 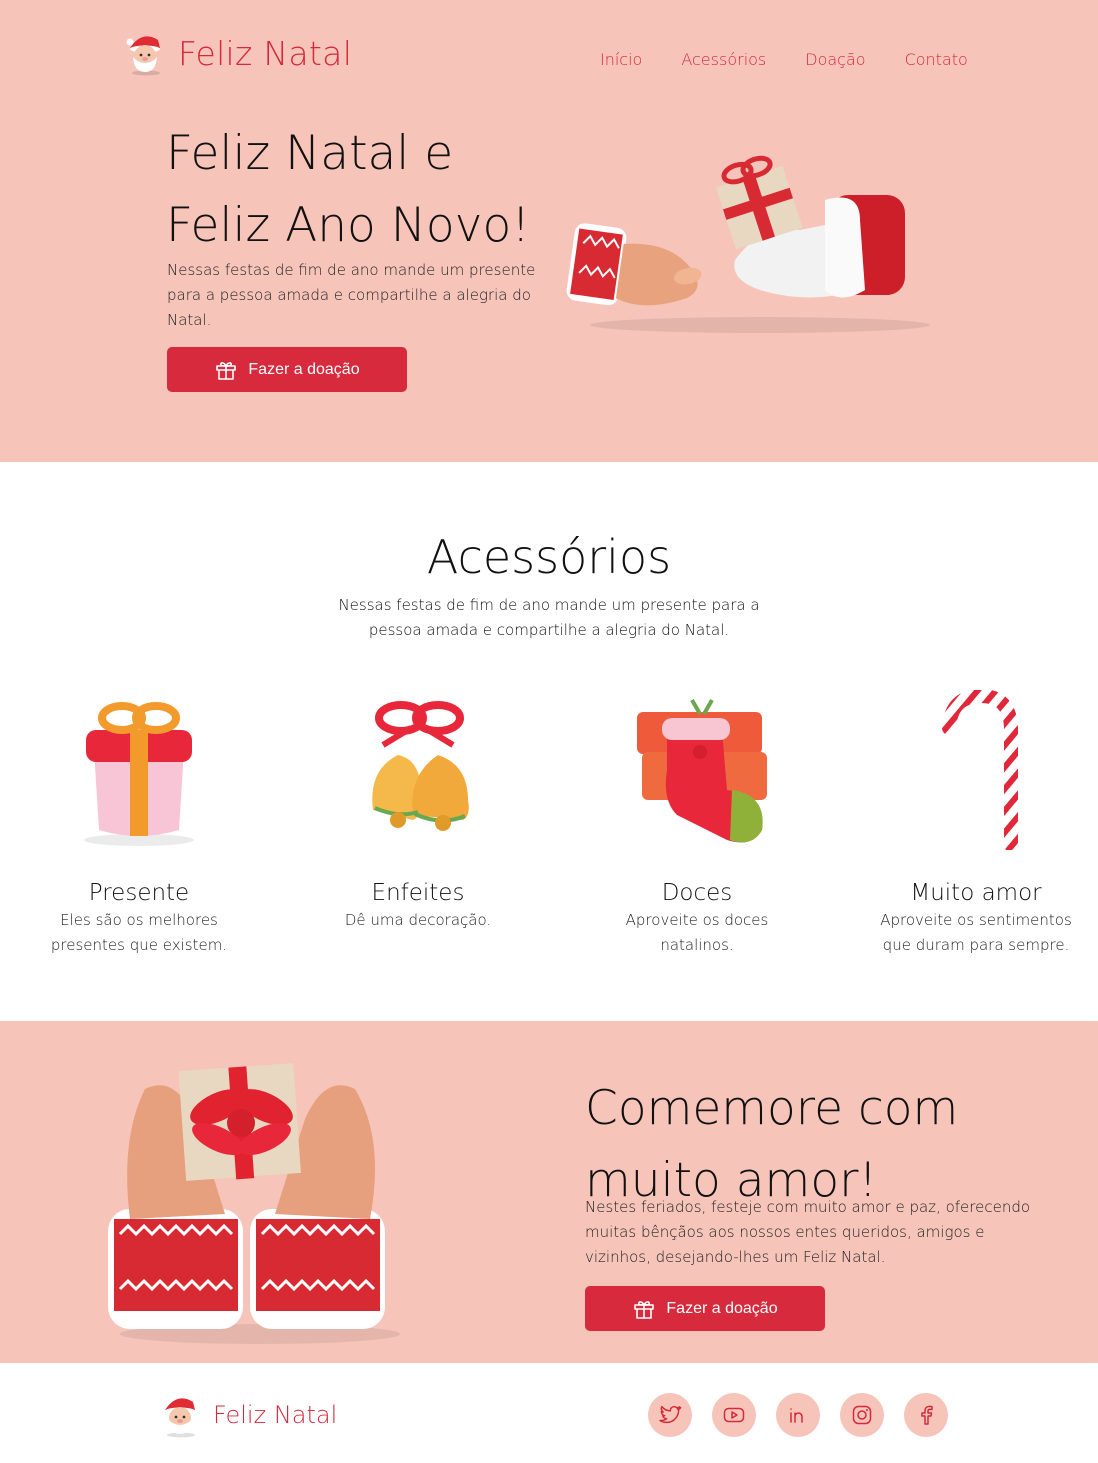 What do you see at coordinates (549, 1413) in the screenshot?
I see `footer: Feliz Natal` at bounding box center [549, 1413].